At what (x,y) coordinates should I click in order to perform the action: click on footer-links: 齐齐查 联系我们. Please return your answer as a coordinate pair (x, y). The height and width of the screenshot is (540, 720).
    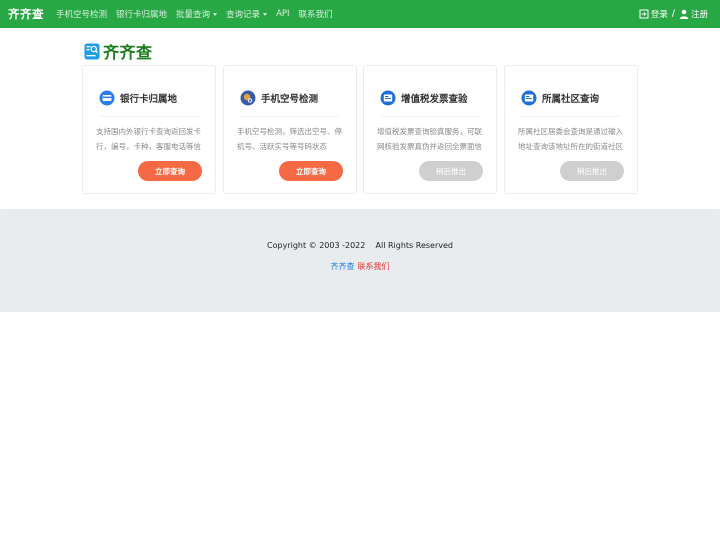
    Looking at the image, I should click on (360, 266).